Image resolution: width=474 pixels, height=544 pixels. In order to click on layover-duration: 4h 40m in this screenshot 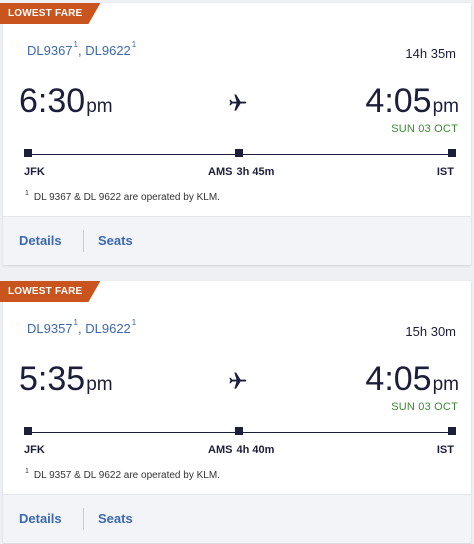, I will do `click(255, 450)`.